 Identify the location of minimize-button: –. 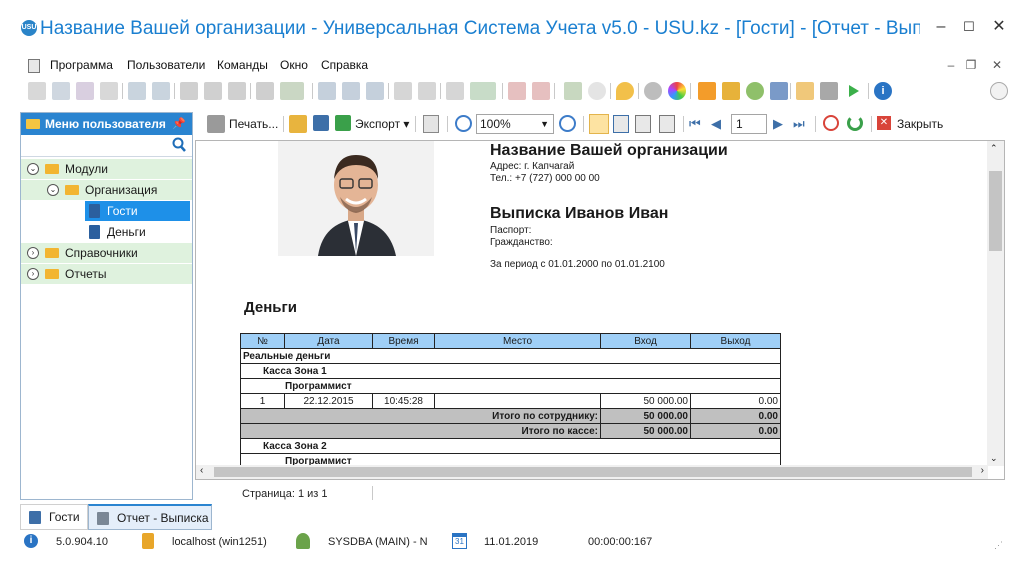
(941, 27).